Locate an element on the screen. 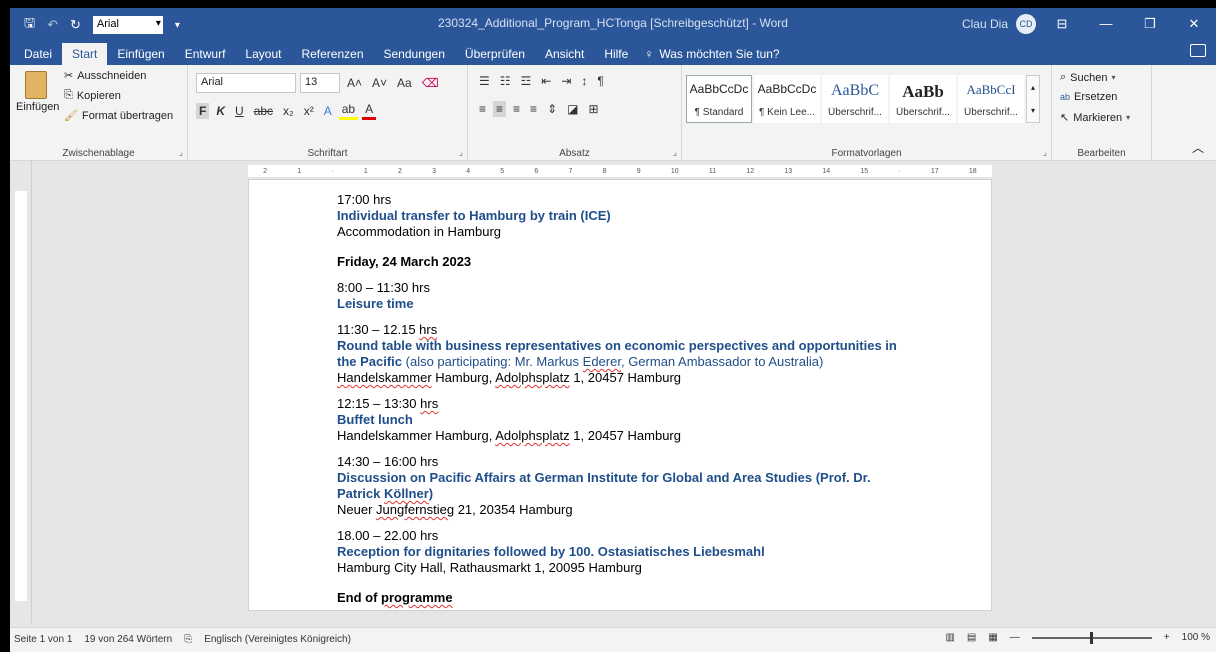 This screenshot has height=652, width=1216. bullets-icon: ☰ is located at coordinates (484, 81).